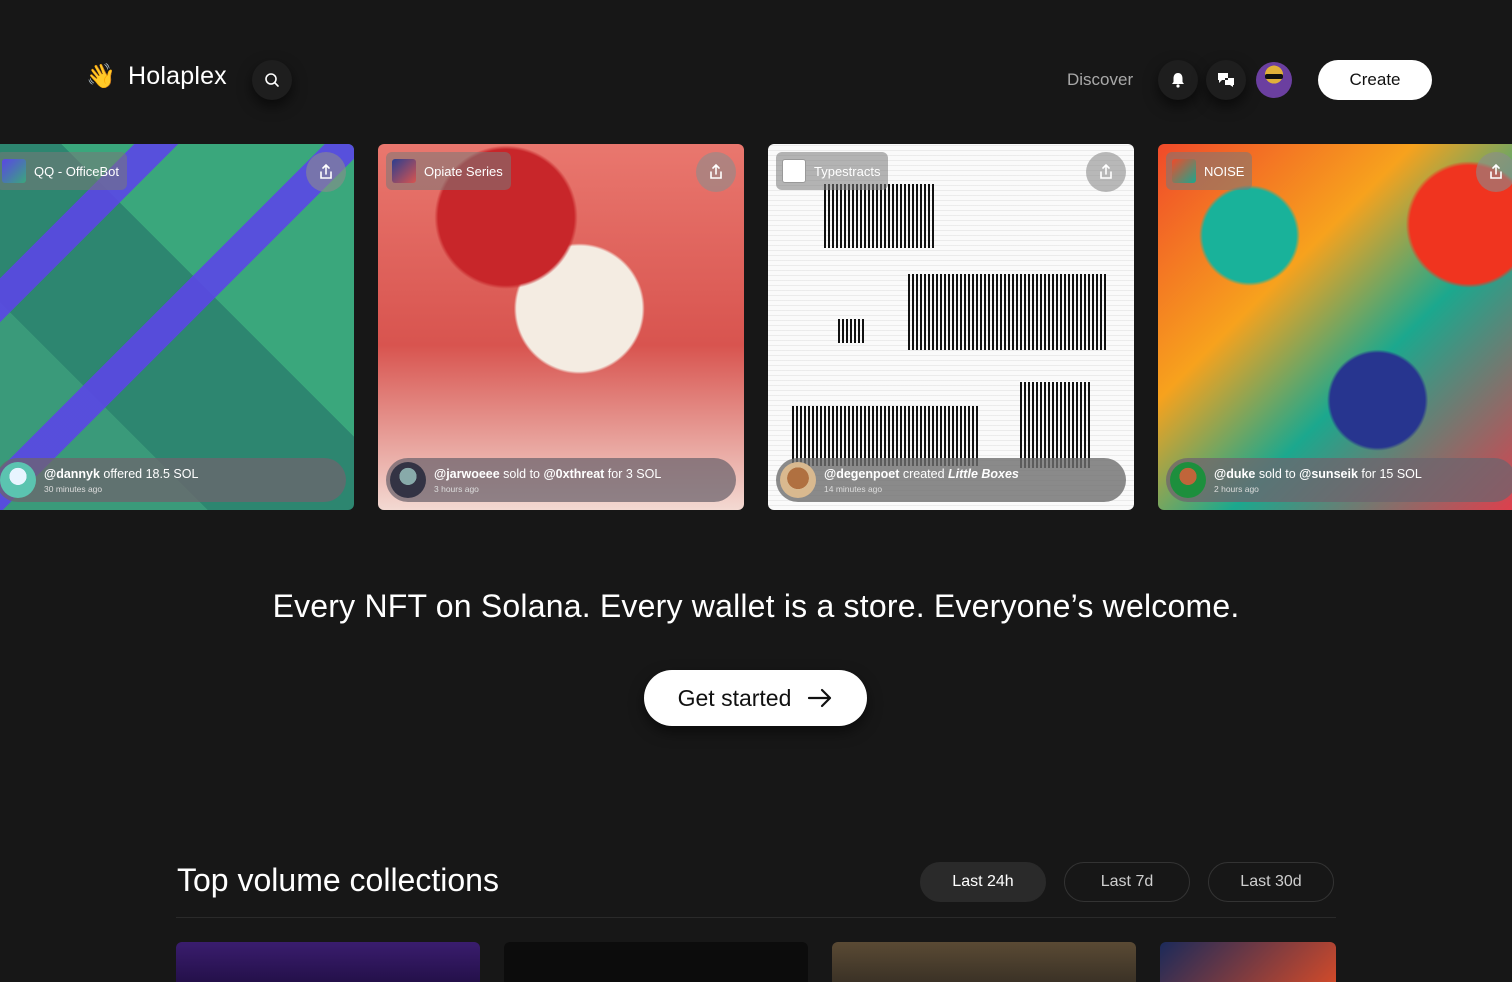 The height and width of the screenshot is (982, 1512). What do you see at coordinates (924, 473) in the screenshot?
I see `activity-text: created` at bounding box center [924, 473].